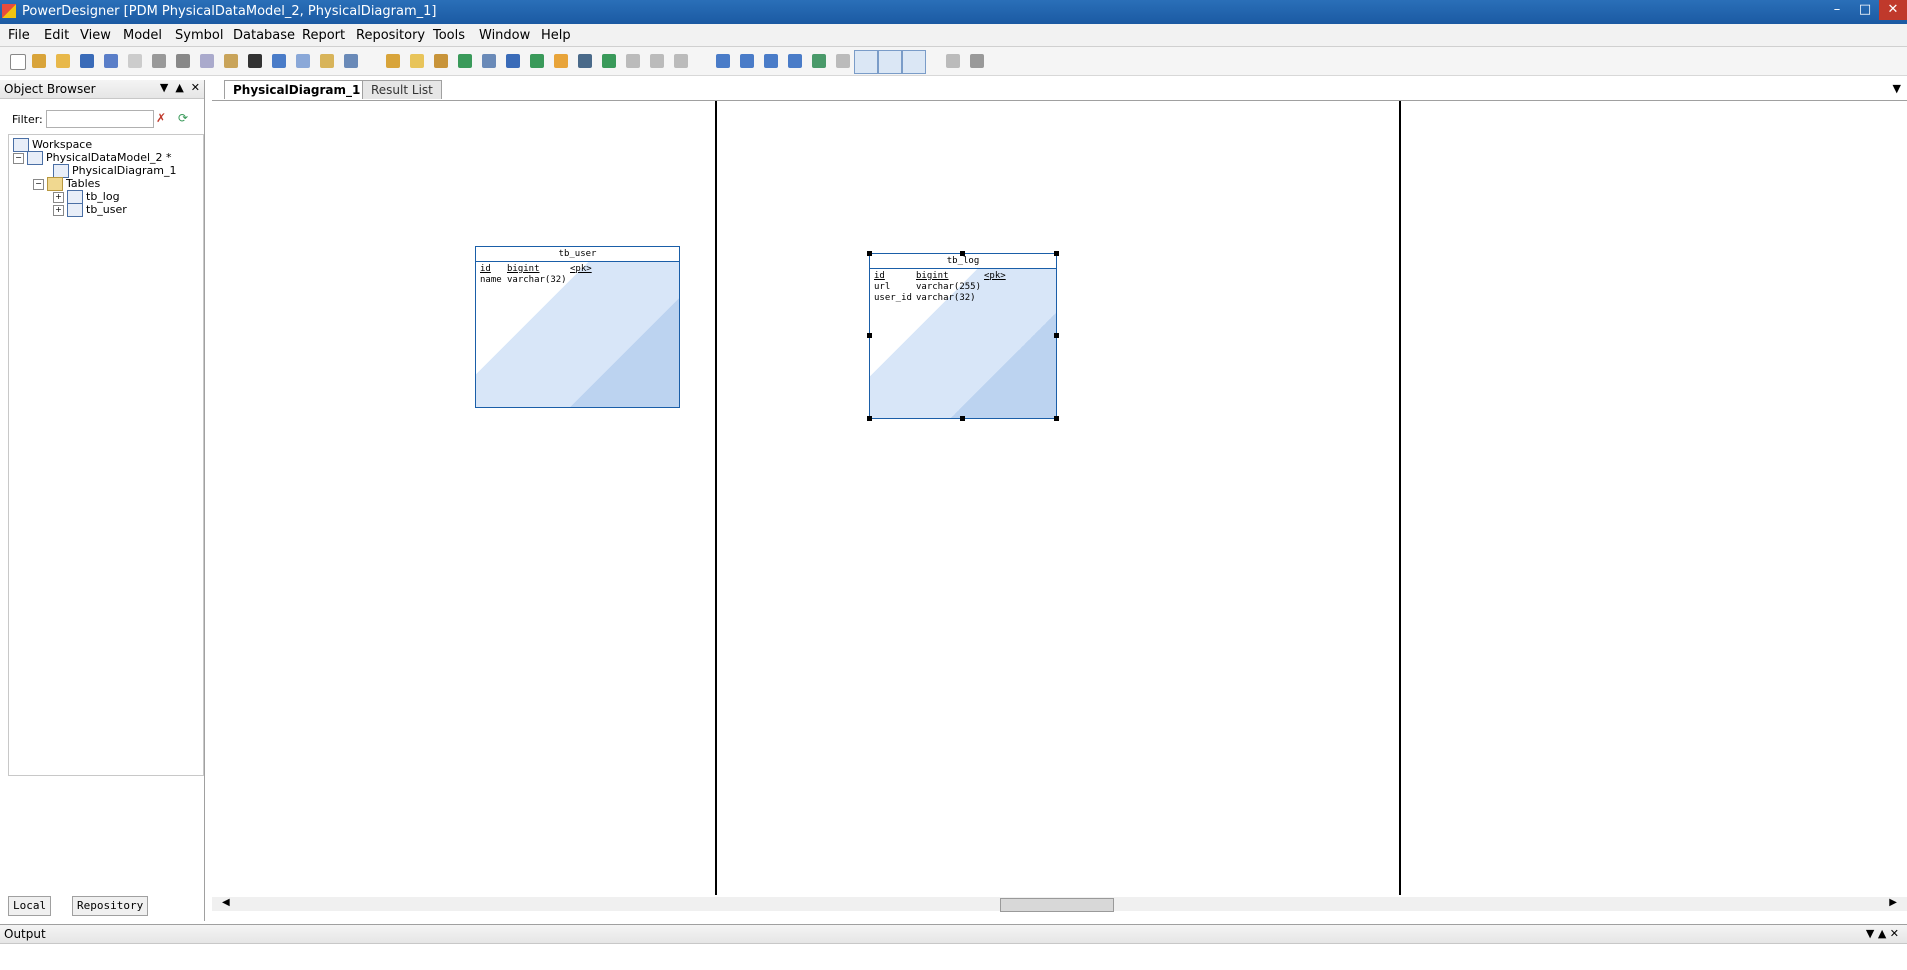 This screenshot has height=970, width=1907. Describe the element at coordinates (183, 118) in the screenshot. I see `refresh-filter-icon: ⟳` at that location.